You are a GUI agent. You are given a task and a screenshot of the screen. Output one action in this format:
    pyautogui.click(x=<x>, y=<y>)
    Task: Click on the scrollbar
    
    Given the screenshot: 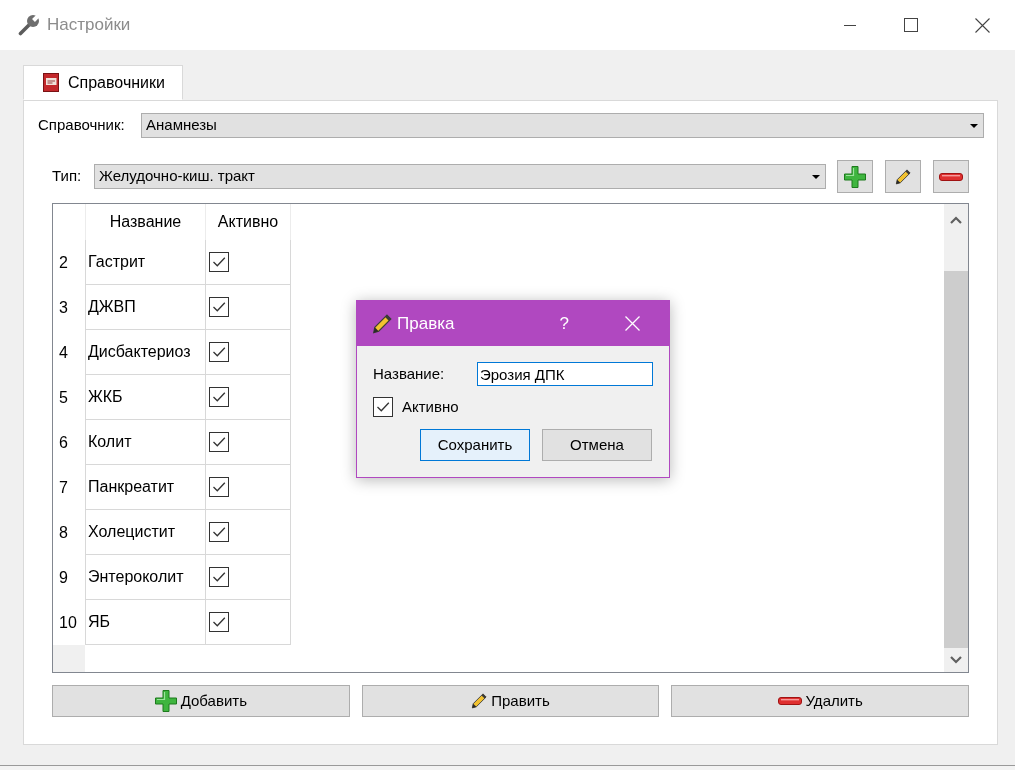 What is the action you would take?
    pyautogui.click(x=956, y=438)
    